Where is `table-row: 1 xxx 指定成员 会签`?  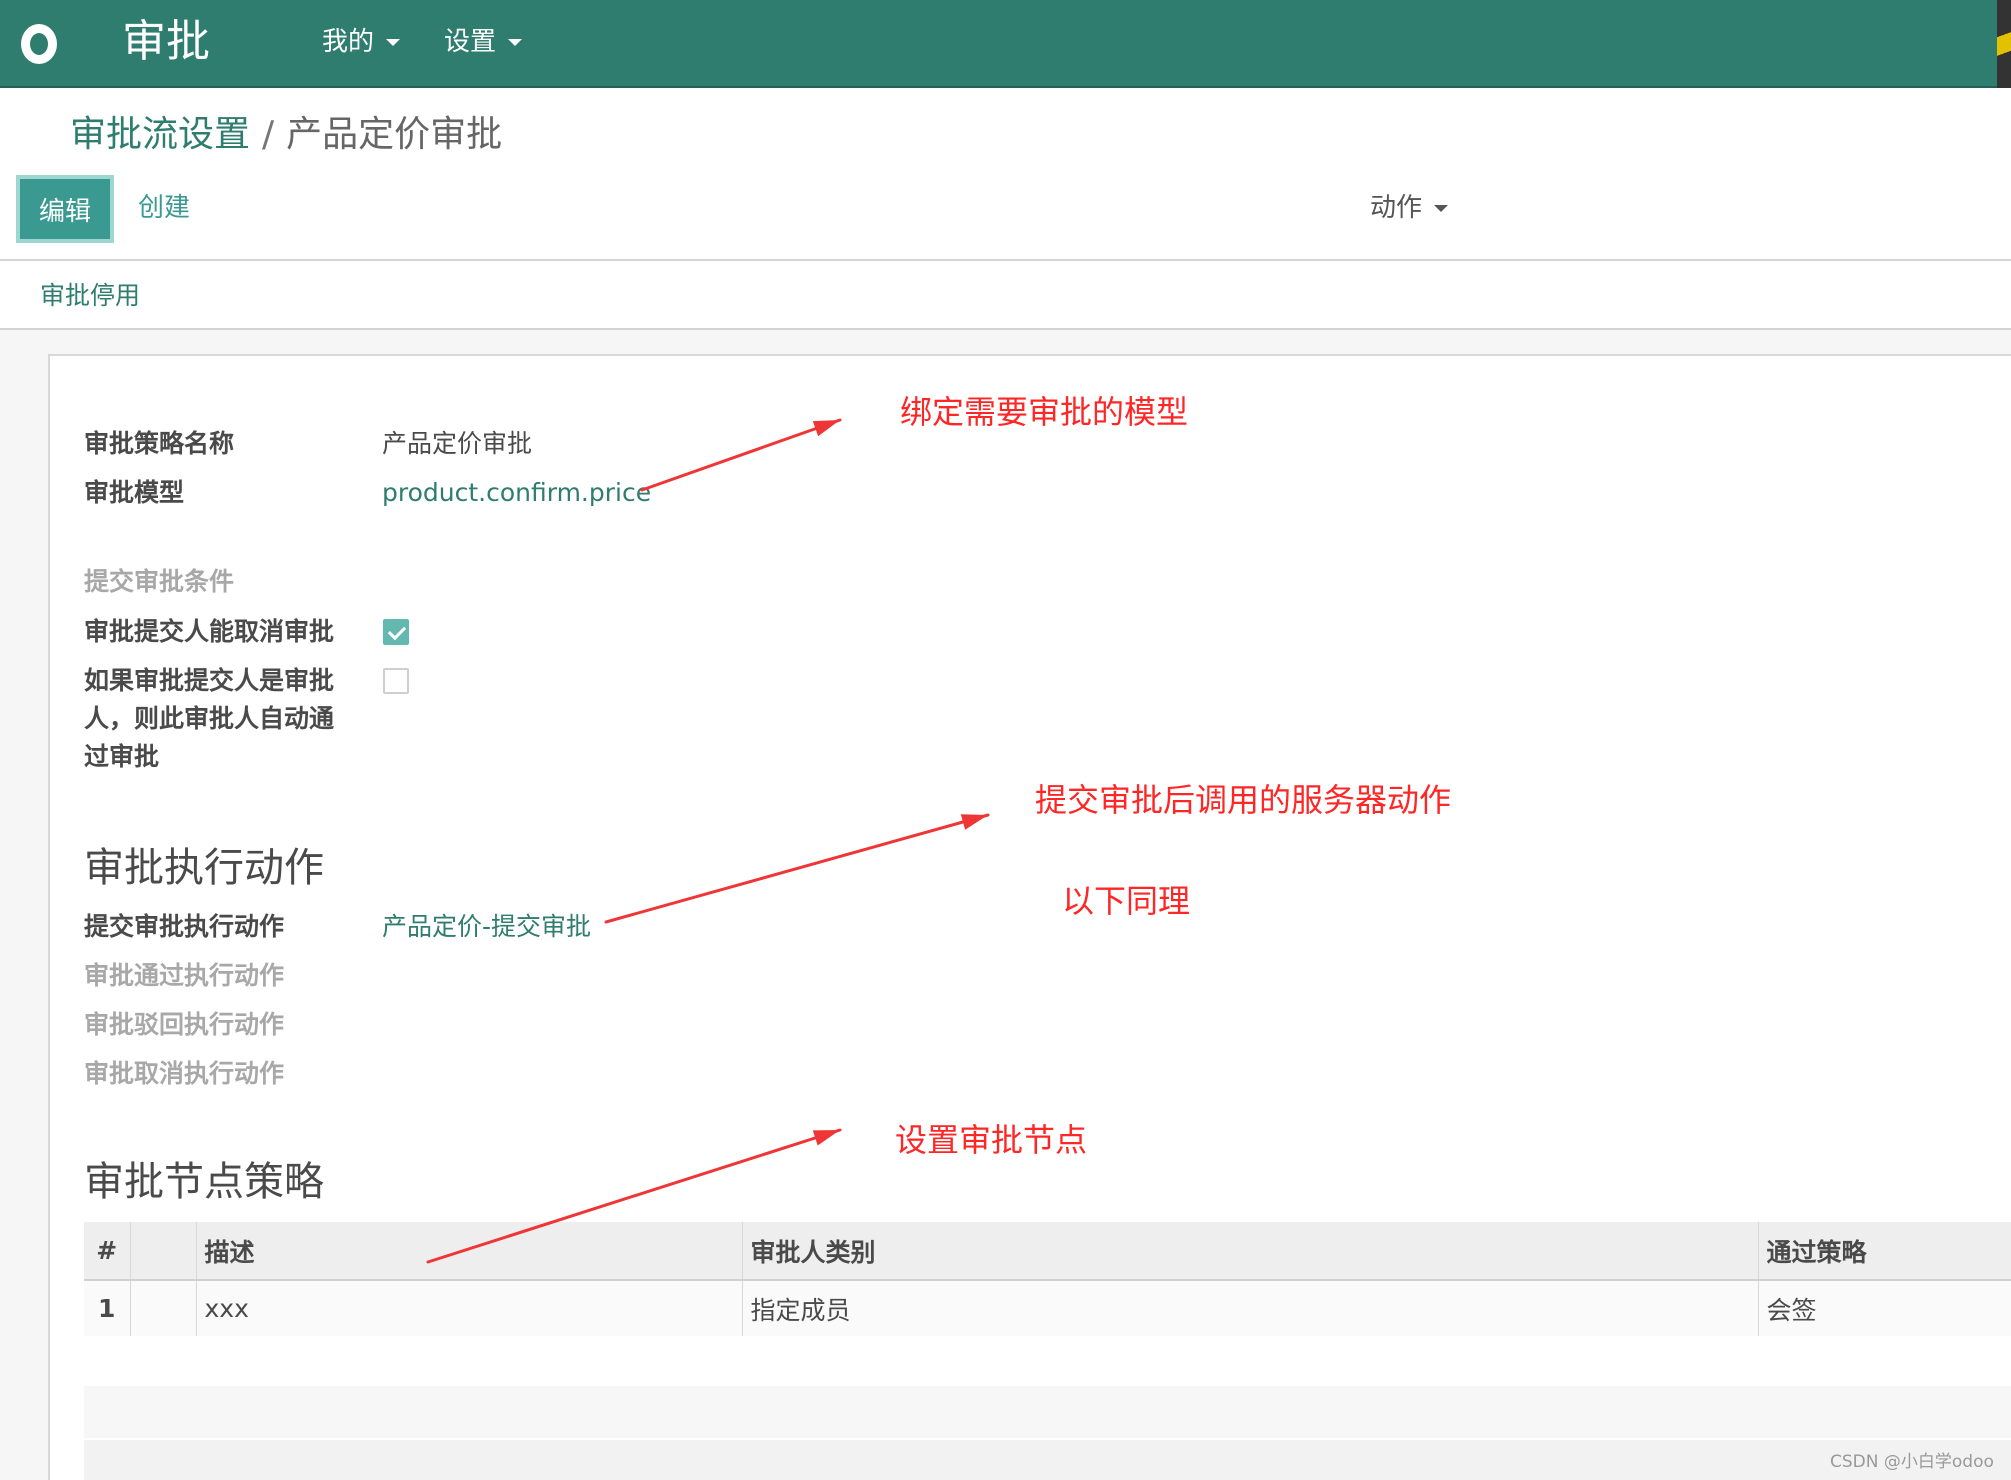 table-row: 1 xxx 指定成员 会签 is located at coordinates (1047, 1308).